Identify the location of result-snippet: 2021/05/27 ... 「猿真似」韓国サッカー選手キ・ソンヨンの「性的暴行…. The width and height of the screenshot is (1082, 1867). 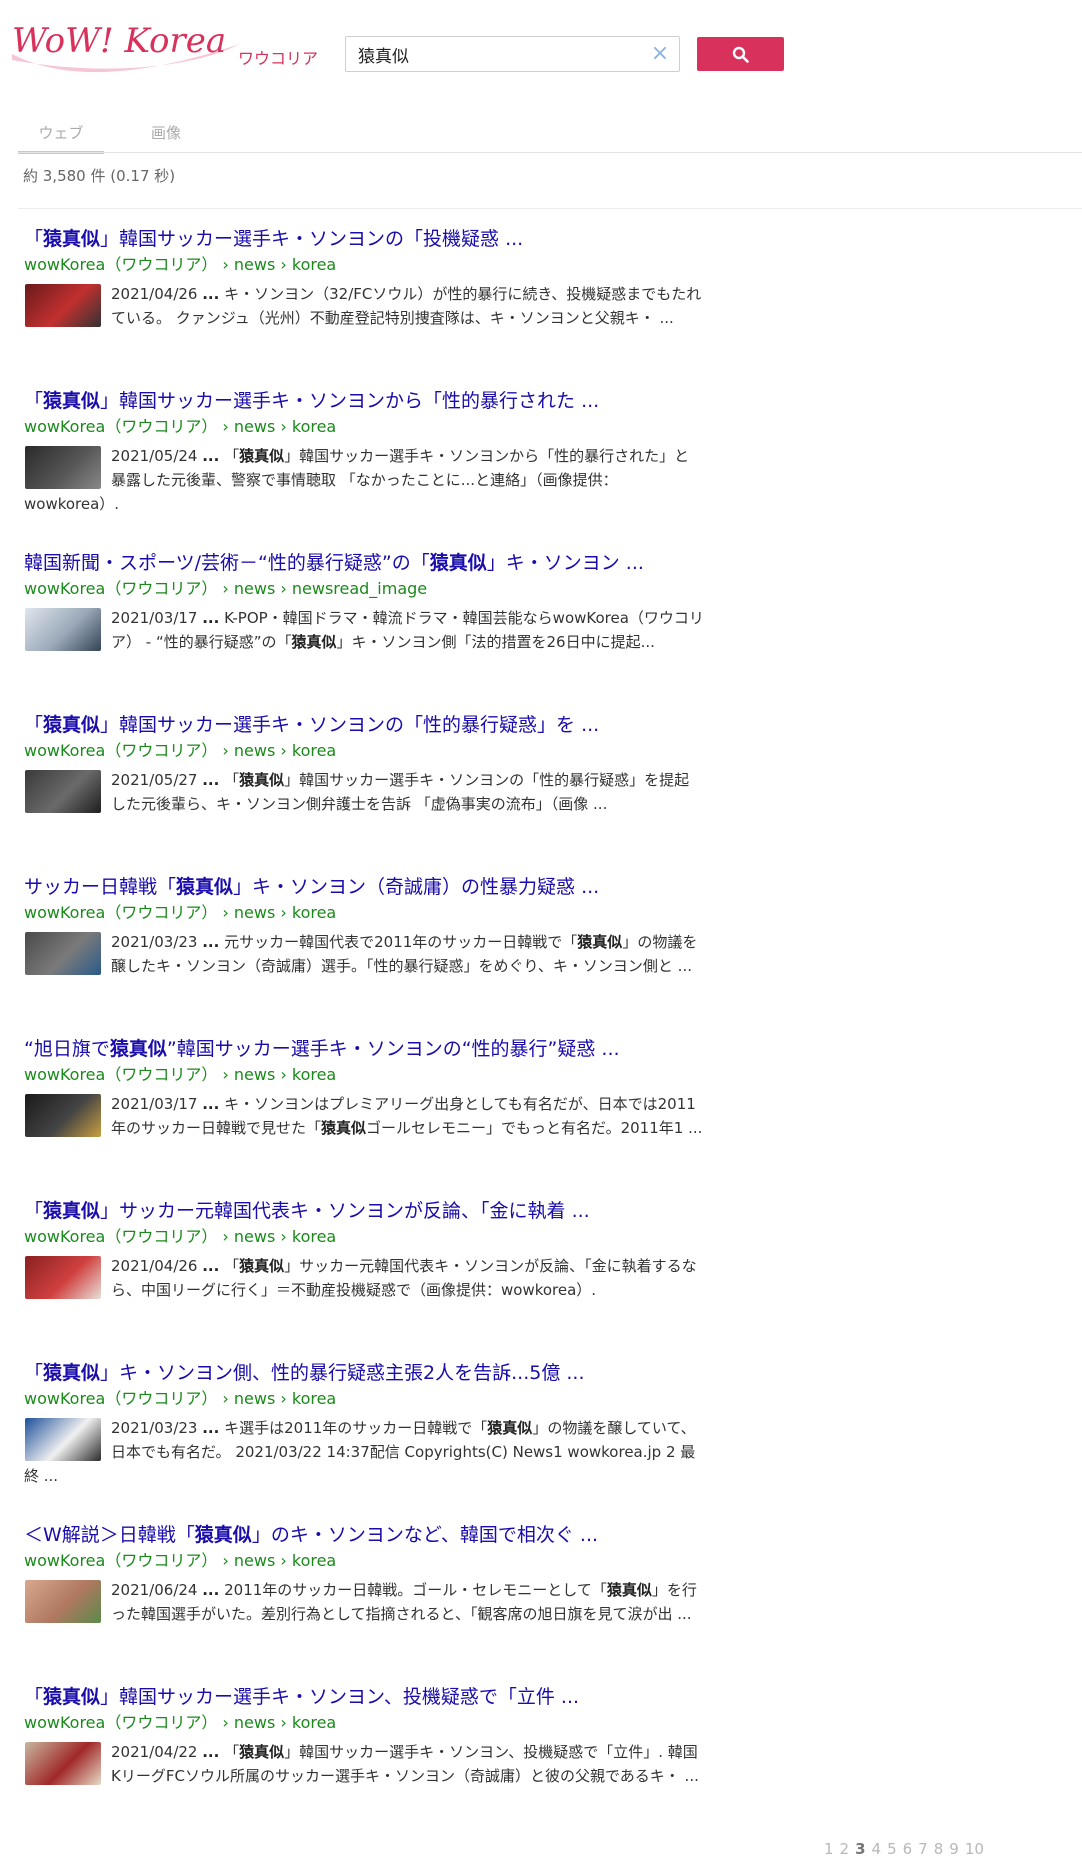
(364, 792).